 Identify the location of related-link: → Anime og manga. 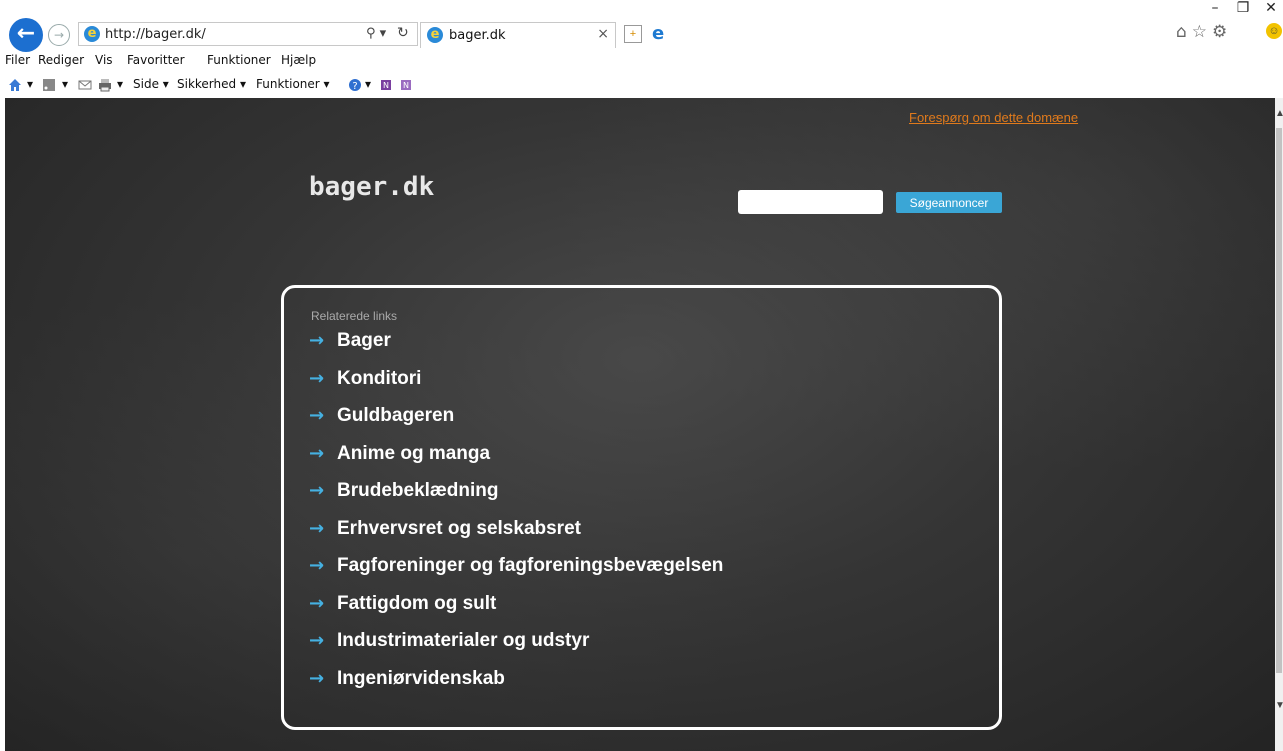
(516, 457).